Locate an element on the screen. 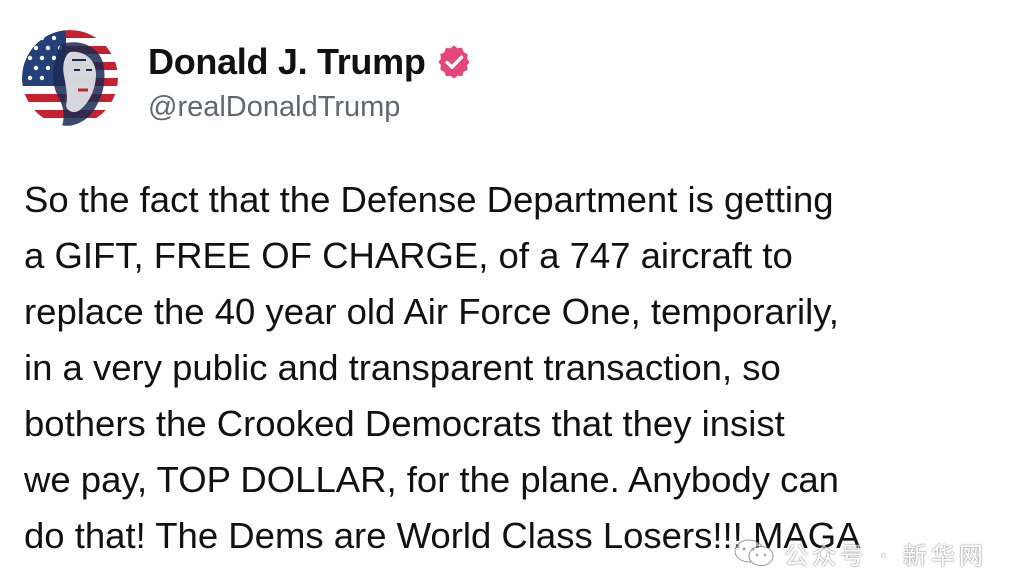 This screenshot has height=588, width=1019. avatar is located at coordinates (70, 78).